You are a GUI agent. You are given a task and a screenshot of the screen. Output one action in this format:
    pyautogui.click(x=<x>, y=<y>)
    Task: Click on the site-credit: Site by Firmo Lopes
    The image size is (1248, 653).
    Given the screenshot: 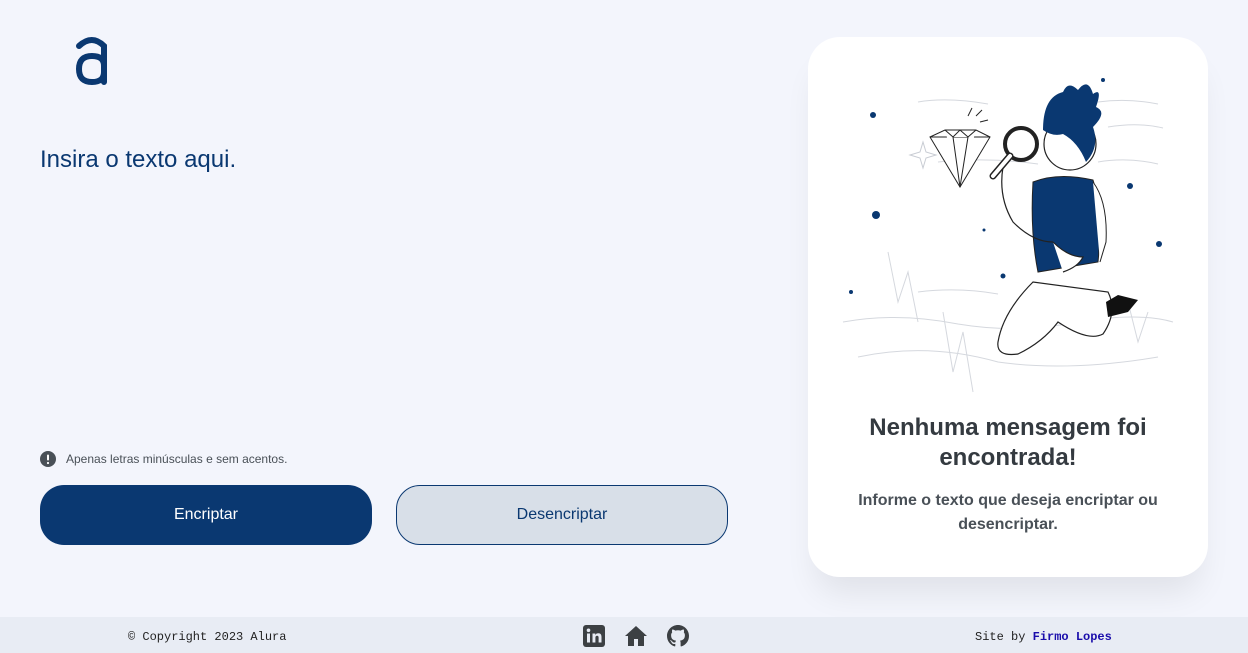 What is the action you would take?
    pyautogui.click(x=1043, y=637)
    